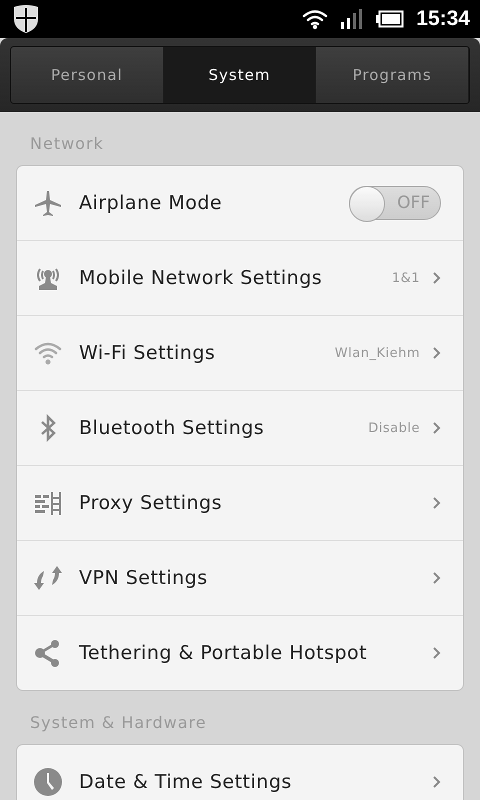 This screenshot has width=480, height=800. I want to click on airplane-icon, so click(48, 203).